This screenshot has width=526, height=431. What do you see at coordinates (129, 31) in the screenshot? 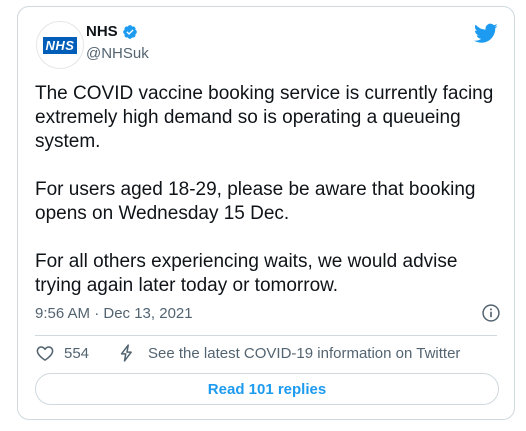
I see `verified-badge-icon` at bounding box center [129, 31].